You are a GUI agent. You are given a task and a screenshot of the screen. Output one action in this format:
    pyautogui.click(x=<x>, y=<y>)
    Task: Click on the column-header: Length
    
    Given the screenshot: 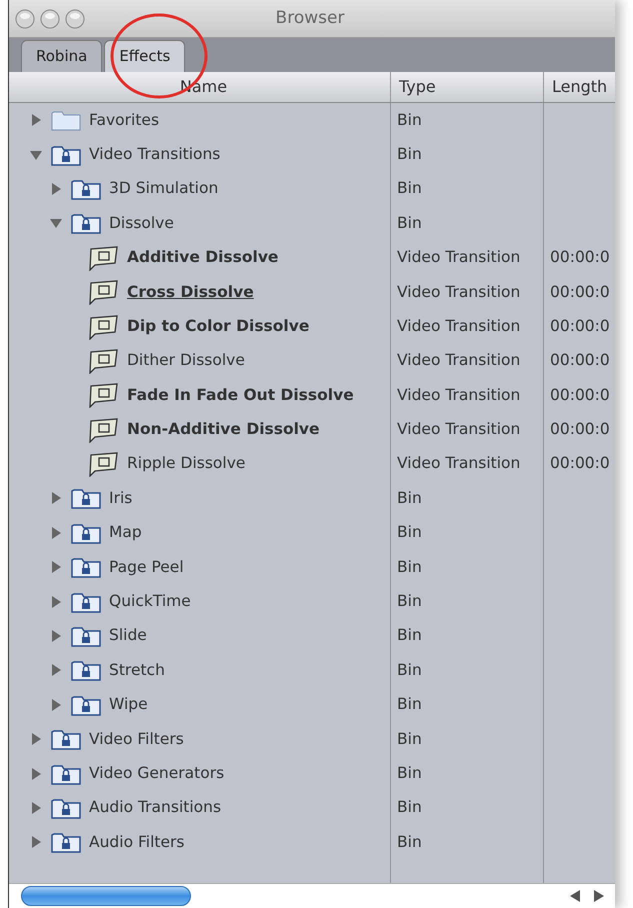 What is the action you would take?
    pyautogui.click(x=579, y=87)
    